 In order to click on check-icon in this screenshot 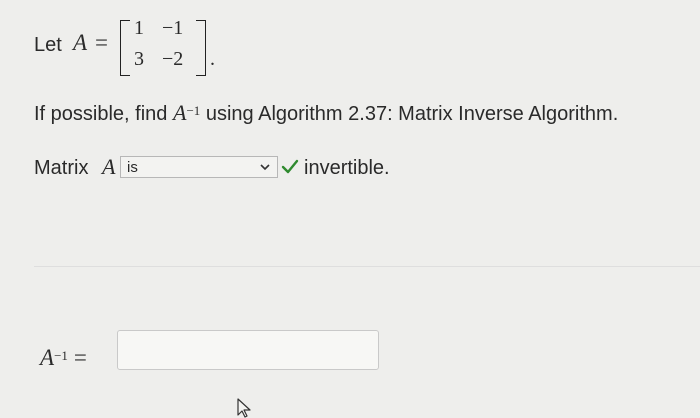, I will do `click(290, 166)`.